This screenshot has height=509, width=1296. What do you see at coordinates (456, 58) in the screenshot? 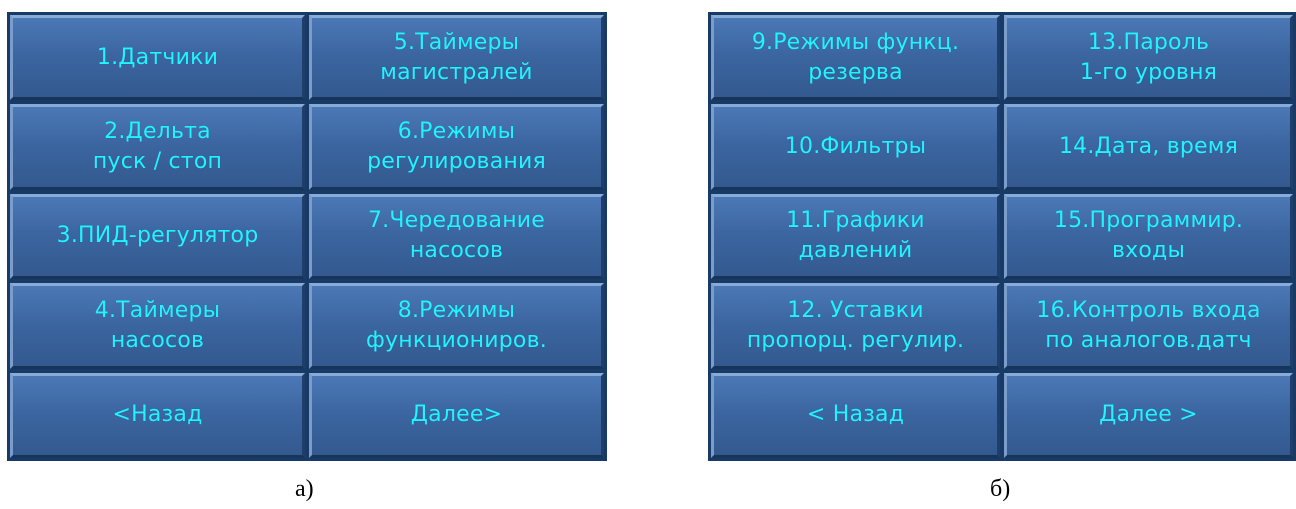
I see `trunk-timers-button: 5.Таймеры магистралей` at bounding box center [456, 58].